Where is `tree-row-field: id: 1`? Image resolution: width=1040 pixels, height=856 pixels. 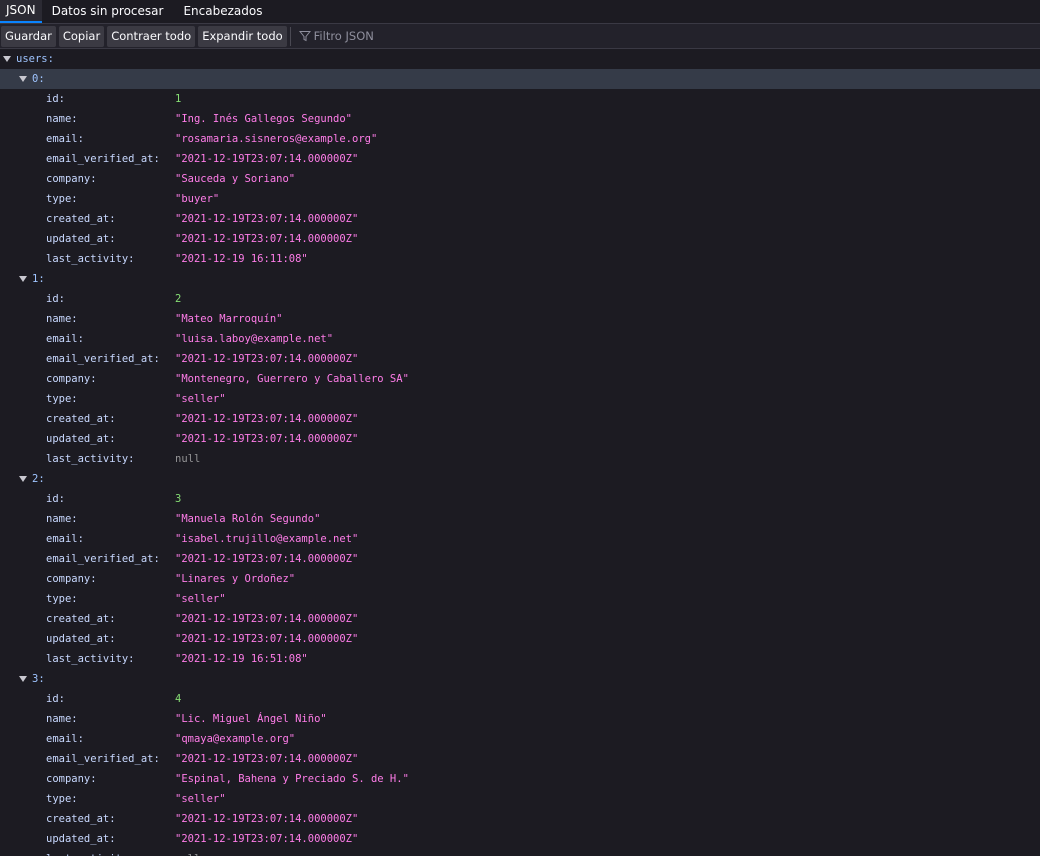 tree-row-field: id: 1 is located at coordinates (520, 99).